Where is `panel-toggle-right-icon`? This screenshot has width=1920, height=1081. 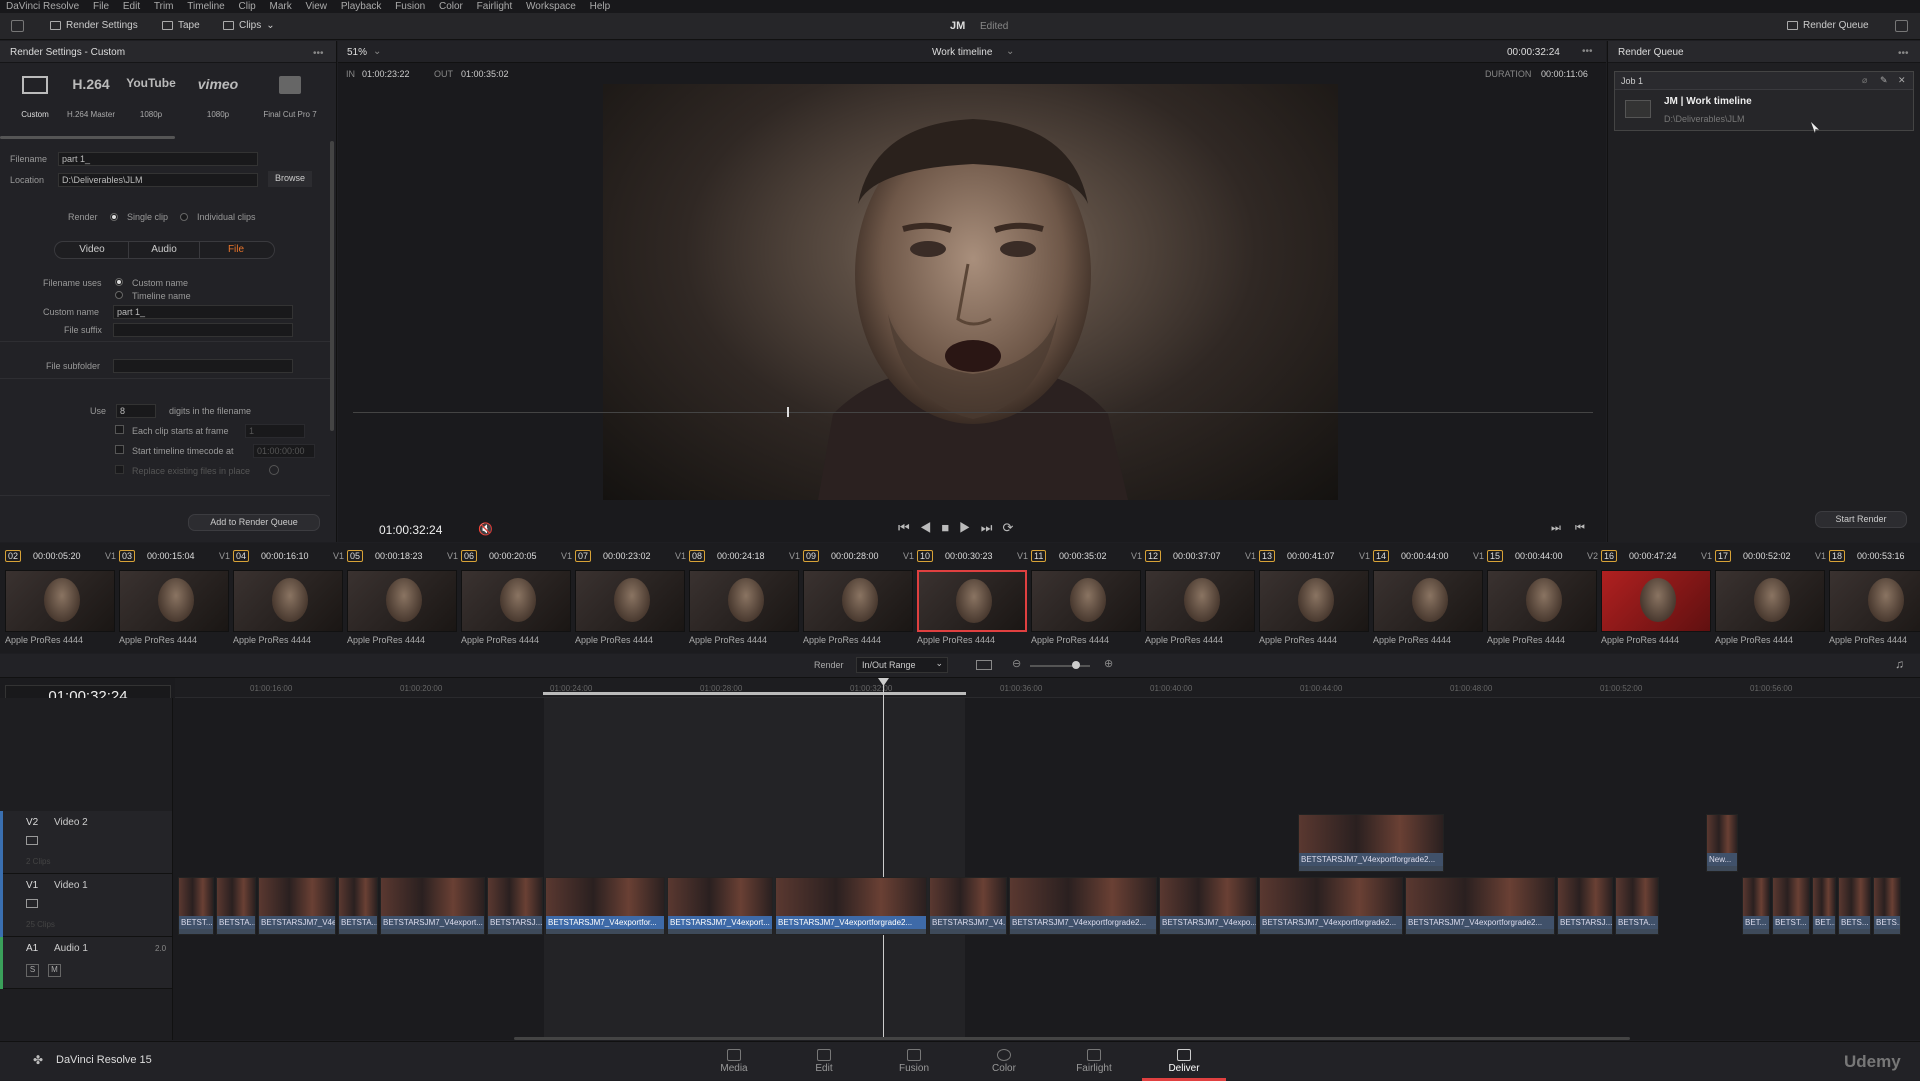 panel-toggle-right-icon is located at coordinates (1901, 26).